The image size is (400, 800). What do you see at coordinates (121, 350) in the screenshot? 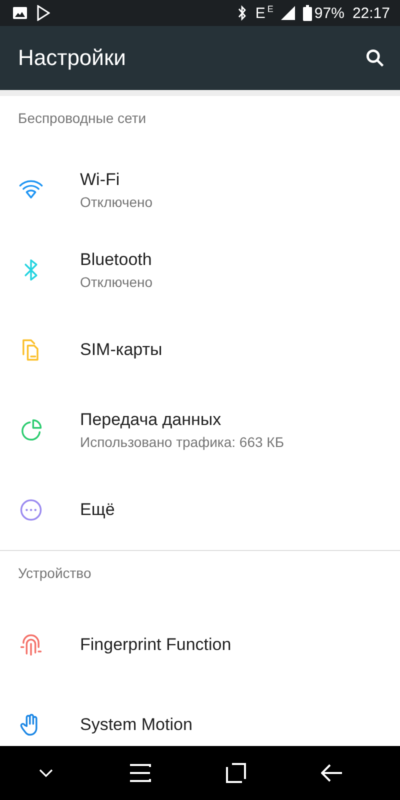
I see `item-title: SIM-карты` at bounding box center [121, 350].